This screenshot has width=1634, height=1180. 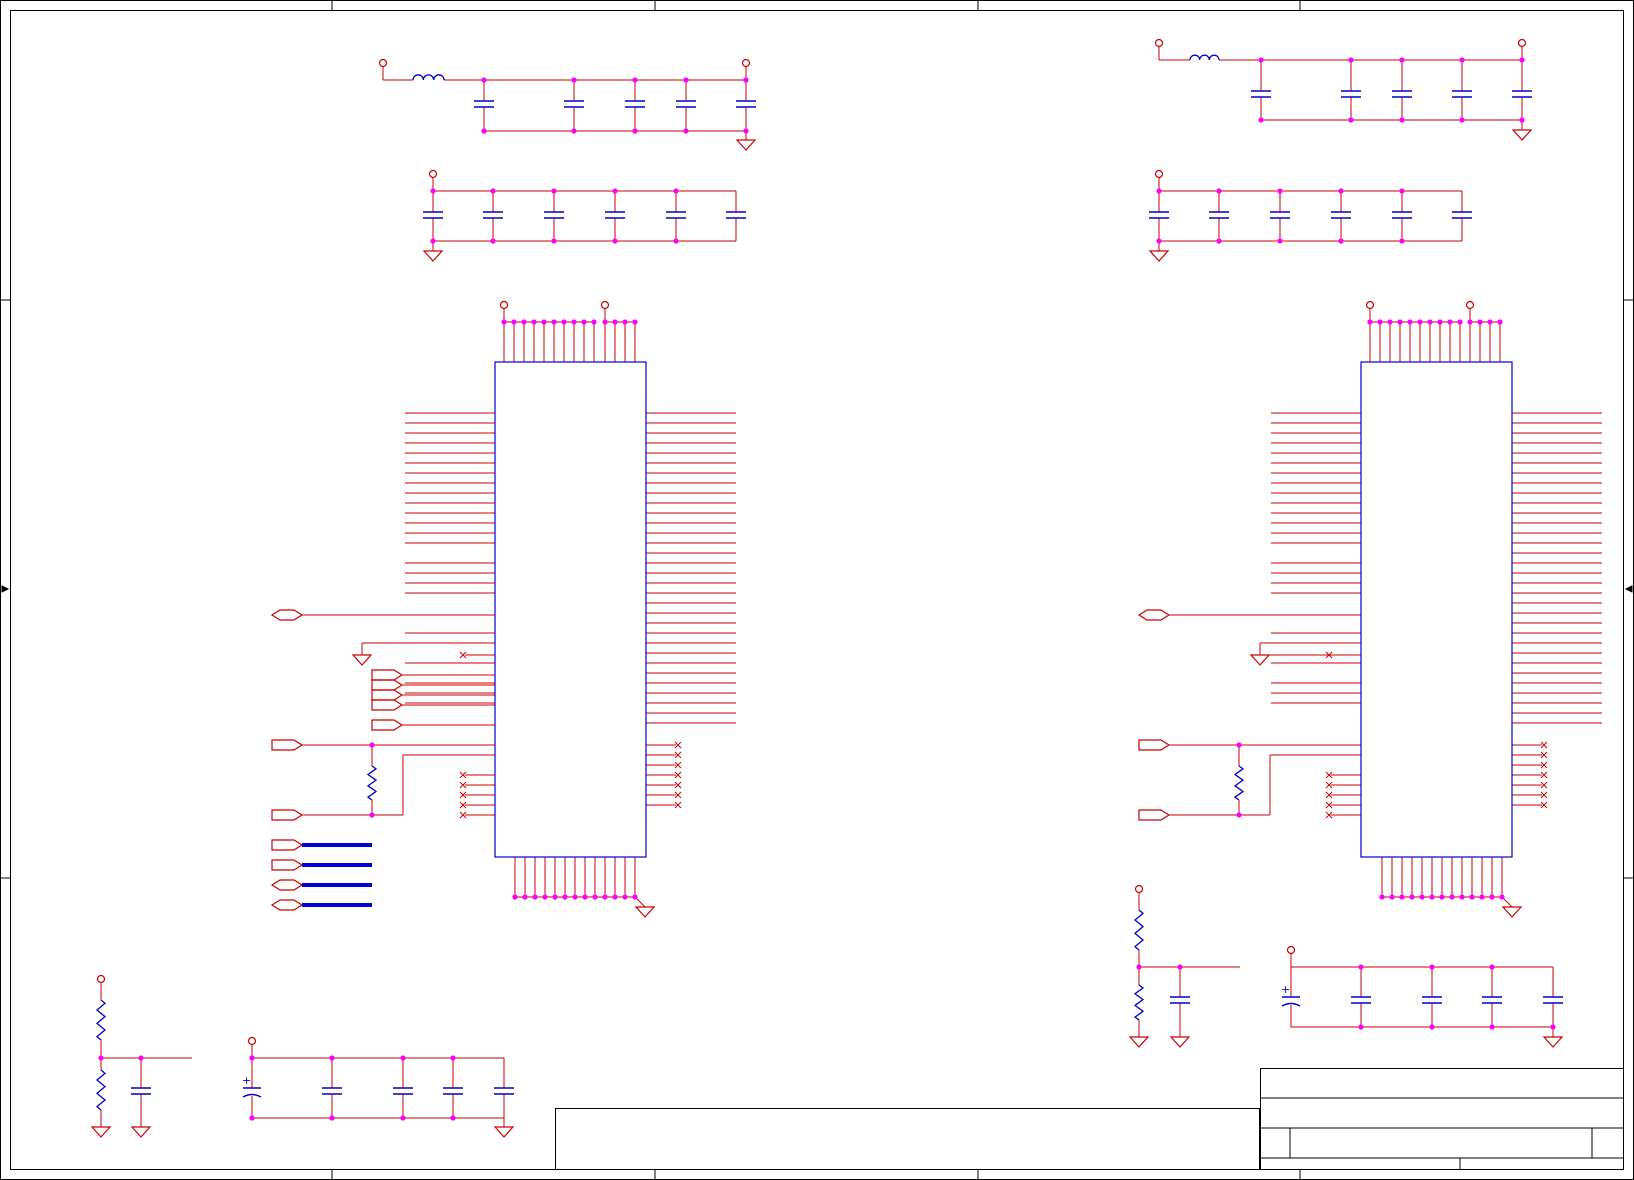 I want to click on zone-arrow-icon, so click(x=5, y=589).